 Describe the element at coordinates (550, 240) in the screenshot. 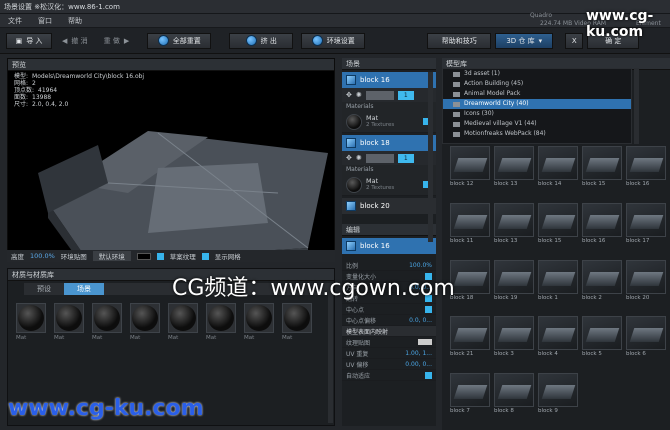

I see `thumbnail-label: block 15` at that location.